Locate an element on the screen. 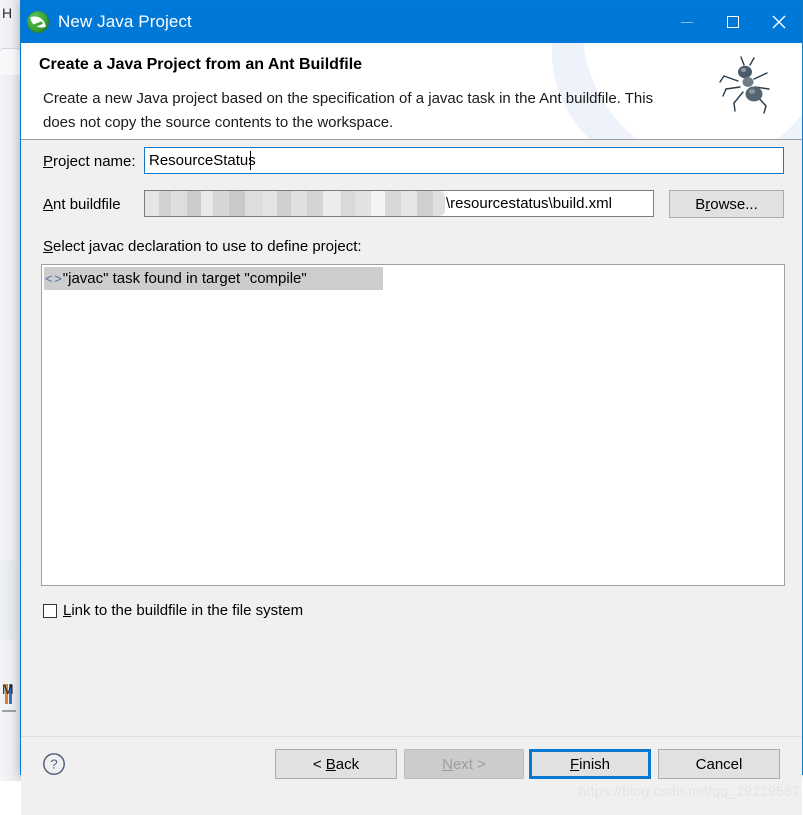 This screenshot has height=815, width=803. project-name-label: Project name: is located at coordinates (89, 161).